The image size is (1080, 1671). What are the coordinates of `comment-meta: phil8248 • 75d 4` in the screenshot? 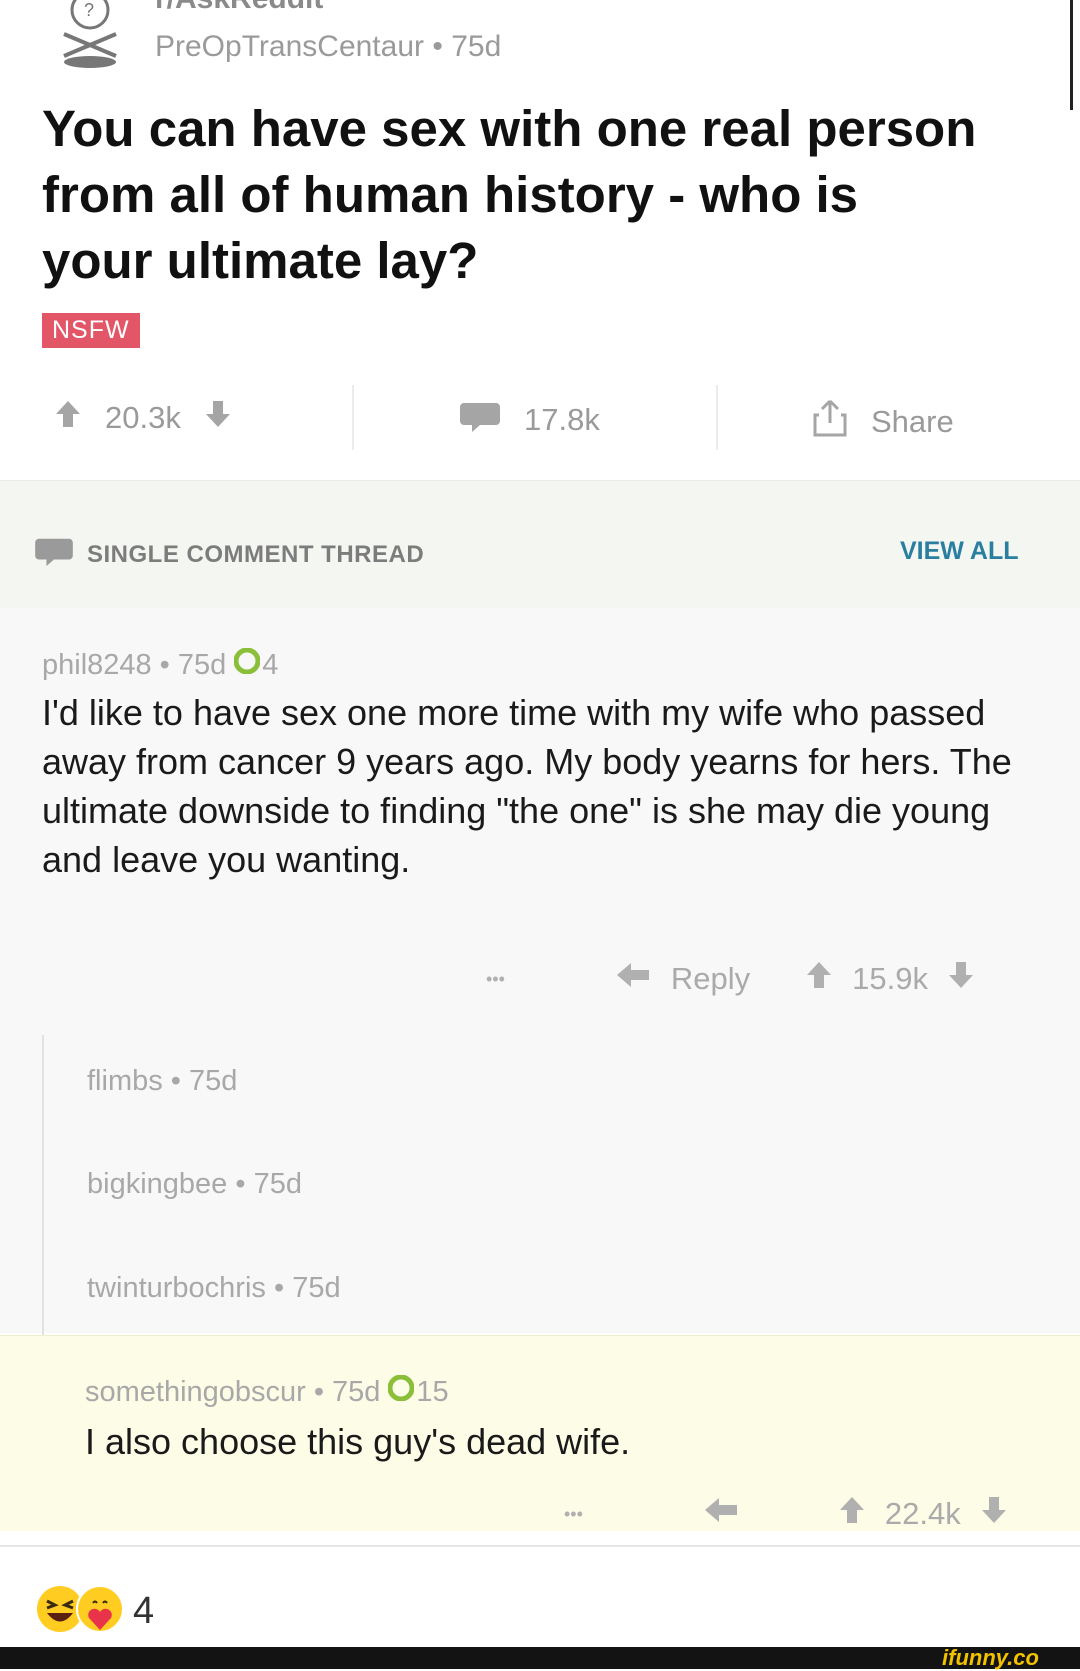 It's located at (160, 664).